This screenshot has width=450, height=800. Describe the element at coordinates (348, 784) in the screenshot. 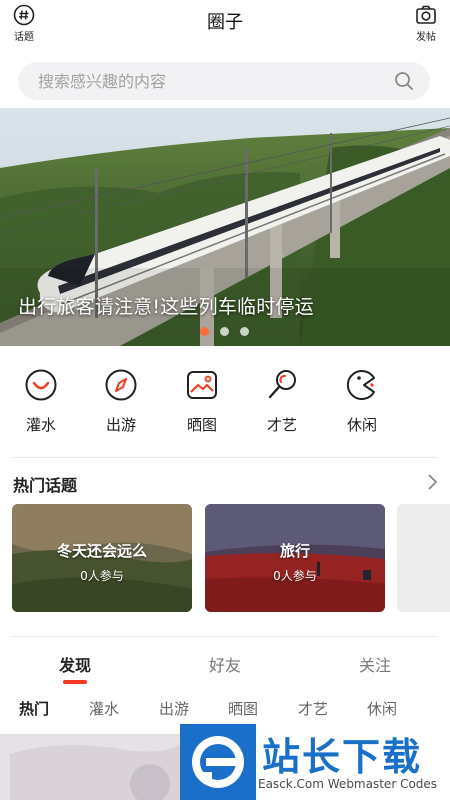

I see `watermark-subtitle: Easck.Com Webmaster Codes` at that location.